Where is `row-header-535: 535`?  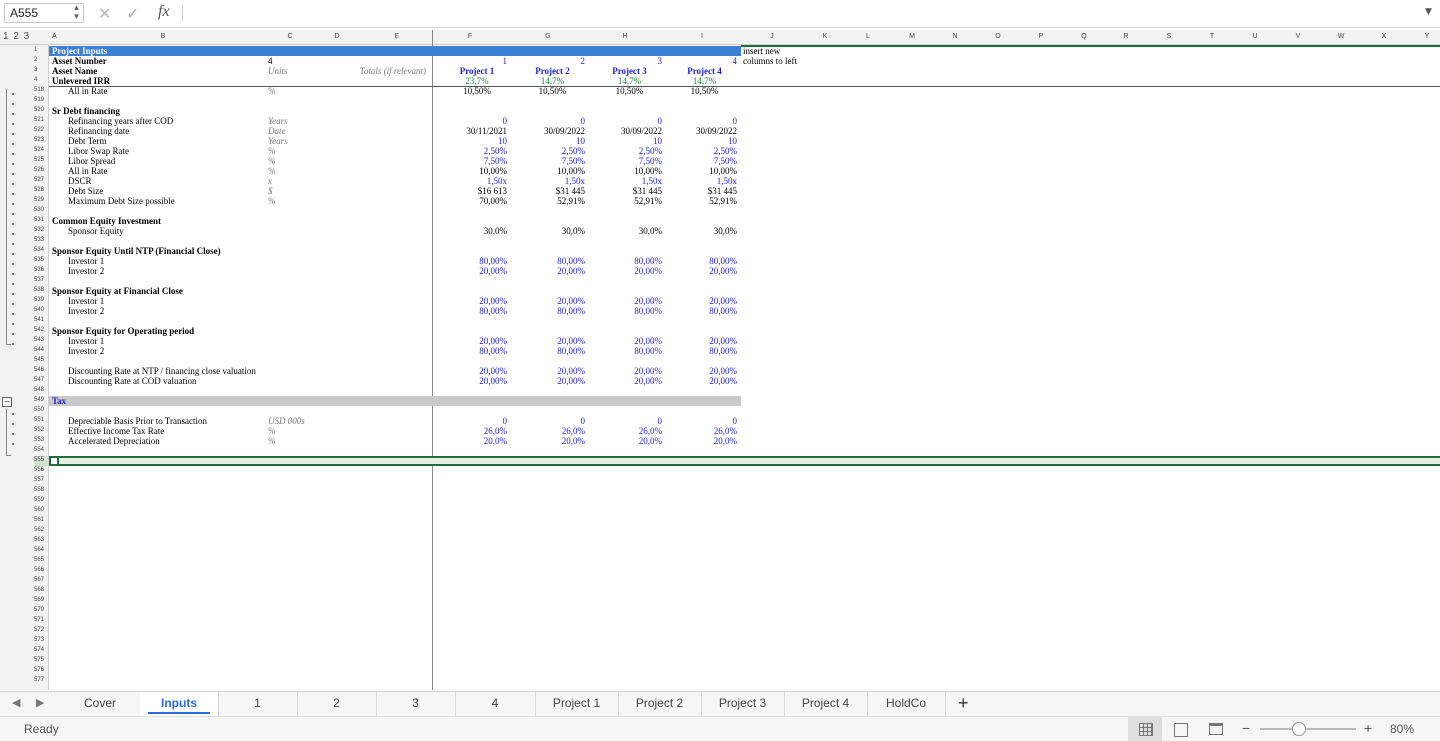
row-header-535: 535 is located at coordinates (41, 260).